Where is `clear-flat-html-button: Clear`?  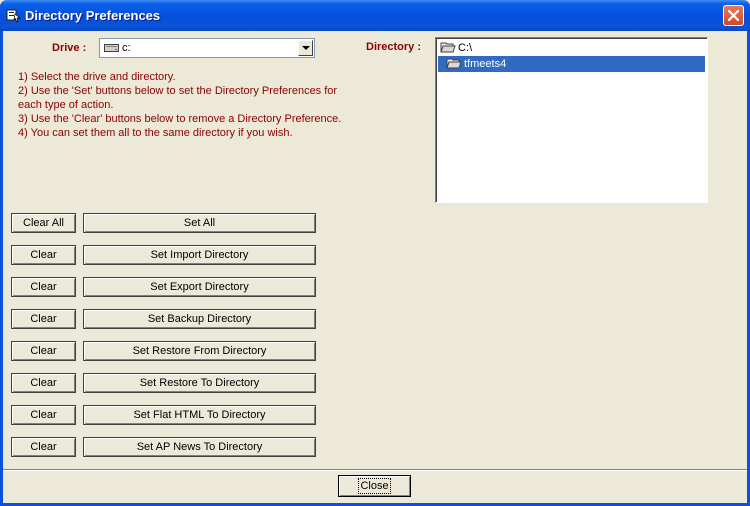 clear-flat-html-button: Clear is located at coordinates (43, 415).